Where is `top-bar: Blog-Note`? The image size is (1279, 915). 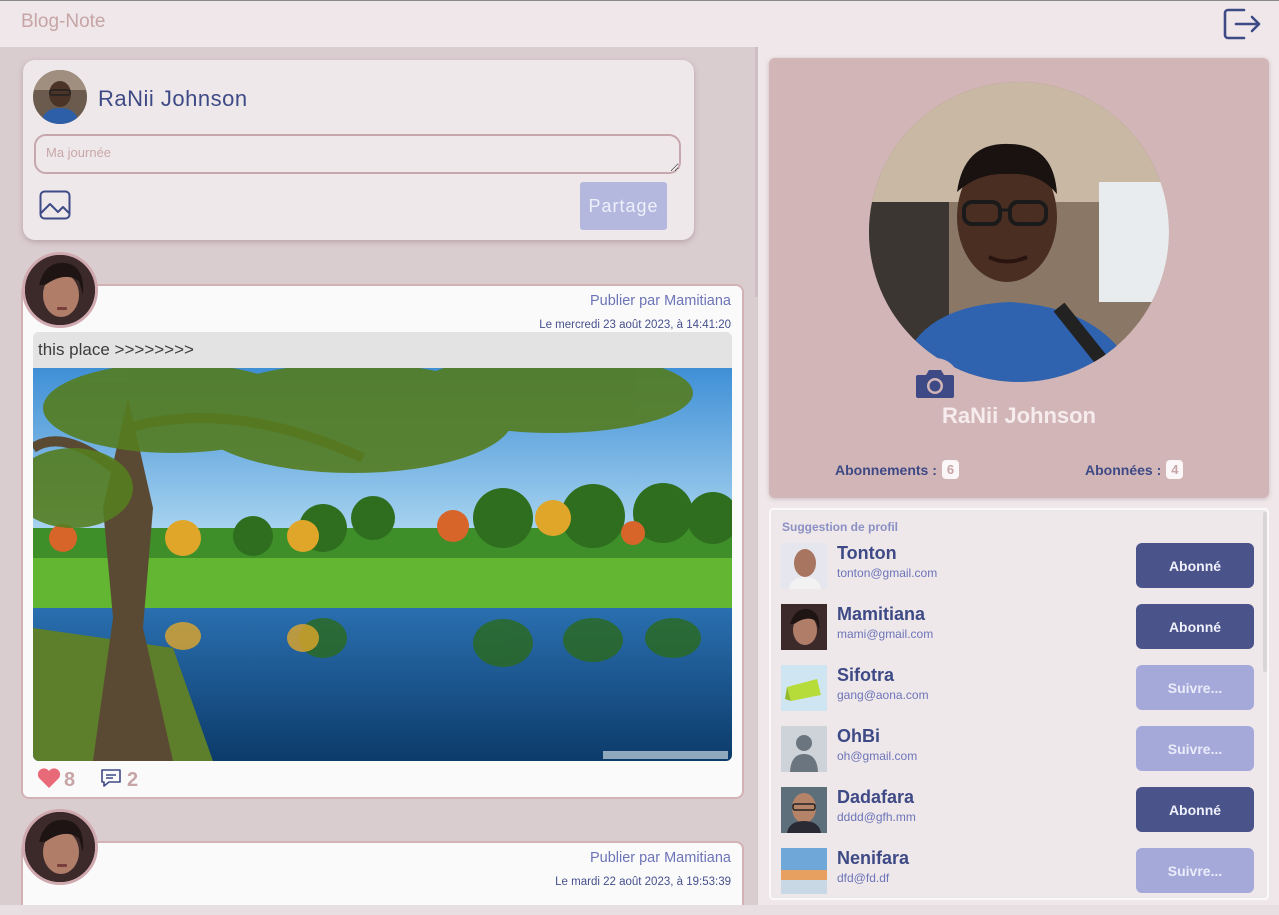 top-bar: Blog-Note is located at coordinates (639, 23).